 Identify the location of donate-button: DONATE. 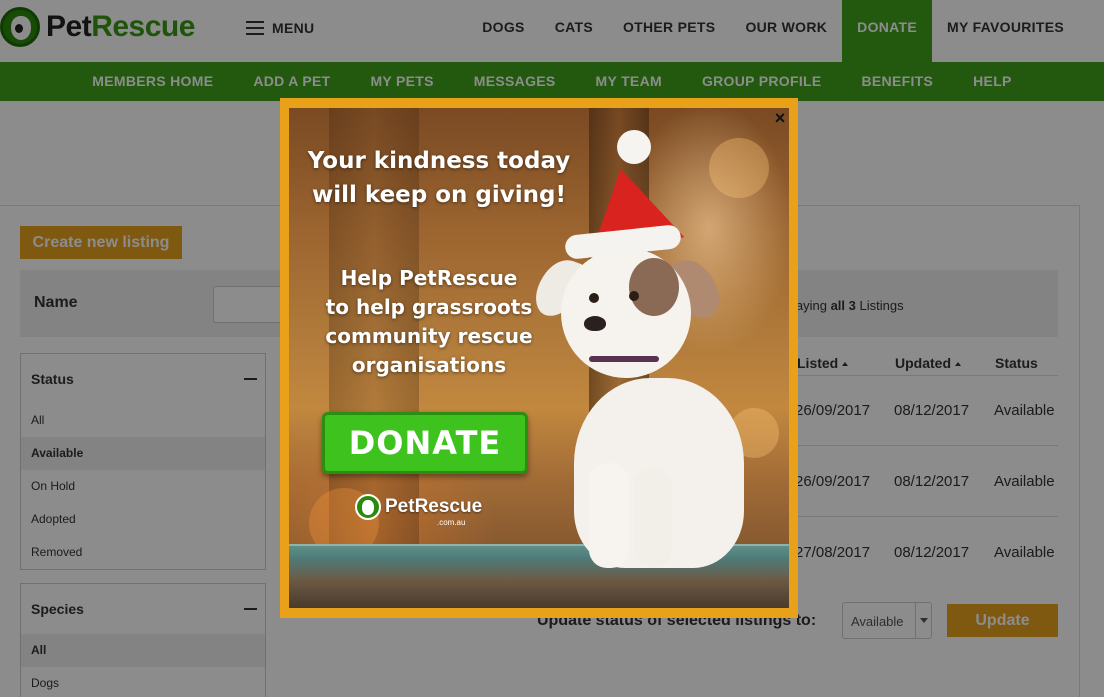
(425, 443).